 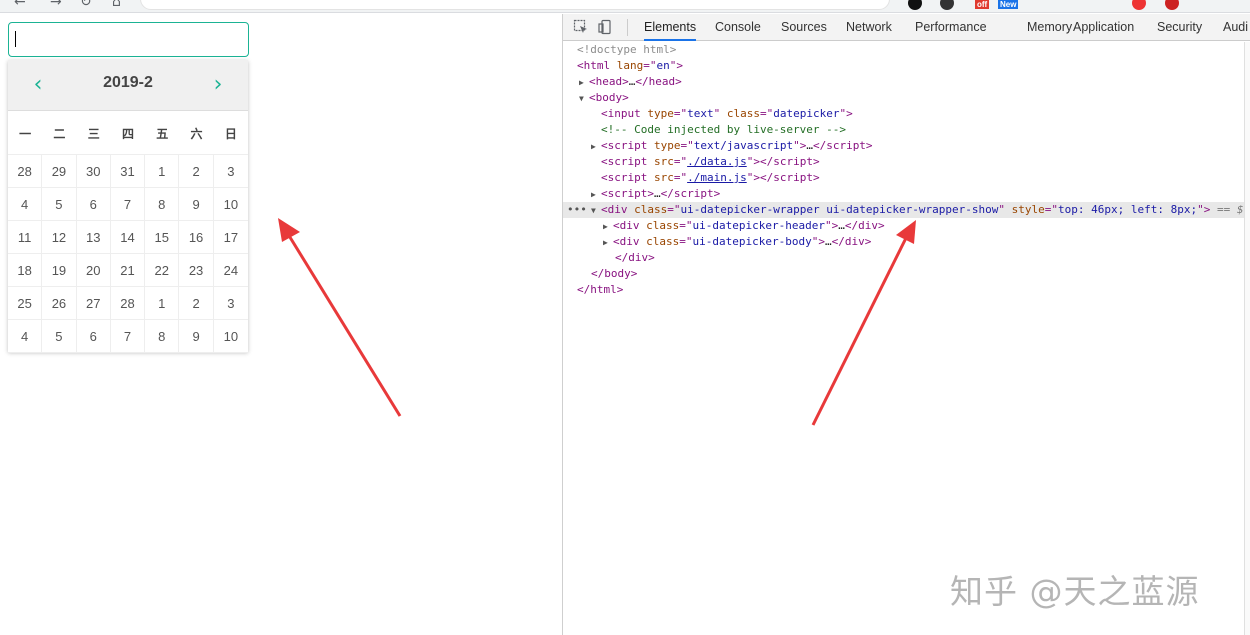 What do you see at coordinates (717, 177) in the screenshot?
I see `script-src-link: ./main.js` at bounding box center [717, 177].